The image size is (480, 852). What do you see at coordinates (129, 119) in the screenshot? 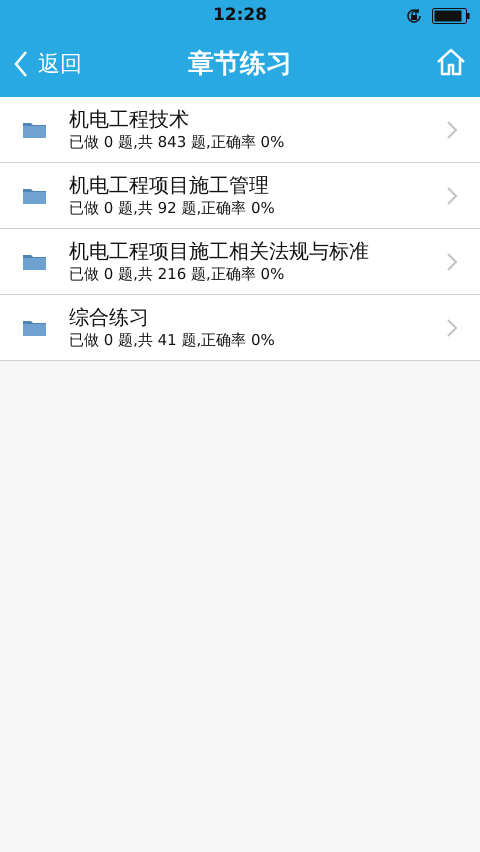
I see `chapter-title: 机电工程技术` at bounding box center [129, 119].